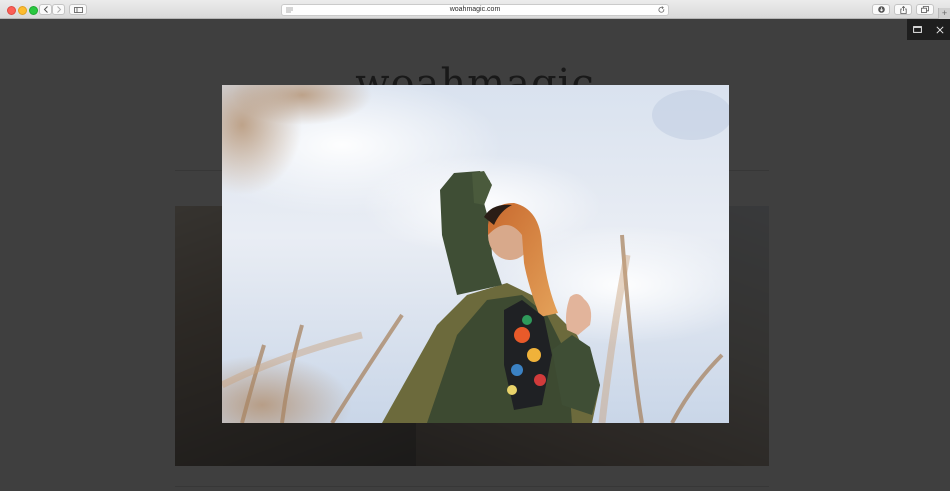 This screenshot has height=491, width=950. I want to click on tab-overview-button, so click(925, 9).